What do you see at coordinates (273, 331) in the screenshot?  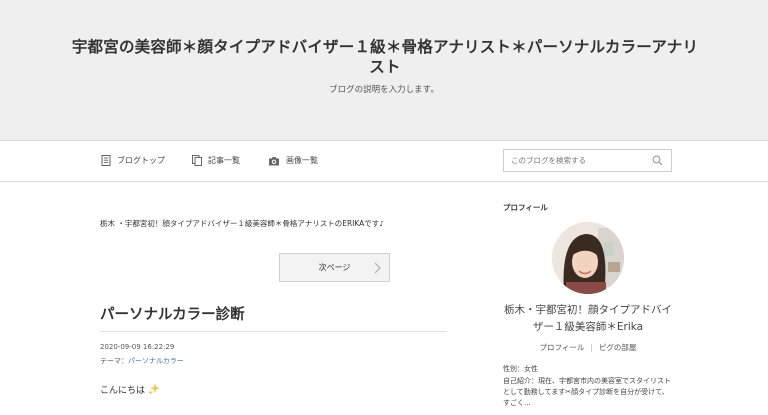 I see `entry-title-divider` at bounding box center [273, 331].